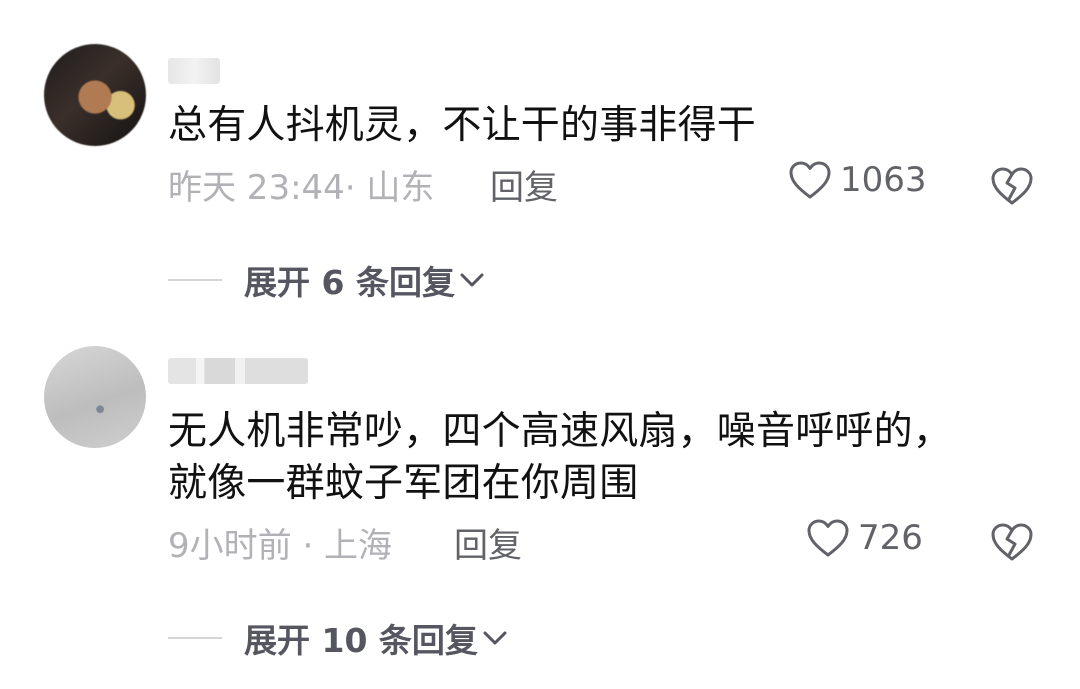 This screenshot has width=1080, height=689. I want to click on like-count: 1063, so click(883, 180).